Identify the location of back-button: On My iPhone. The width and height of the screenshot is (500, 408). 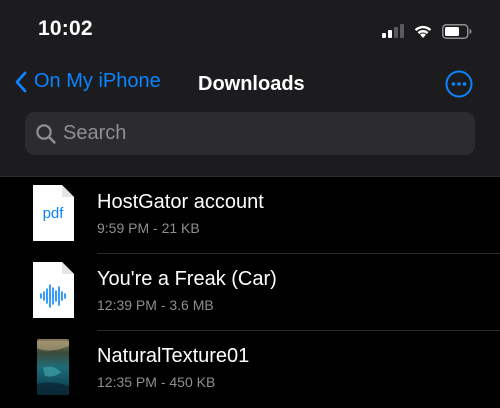
(87, 81).